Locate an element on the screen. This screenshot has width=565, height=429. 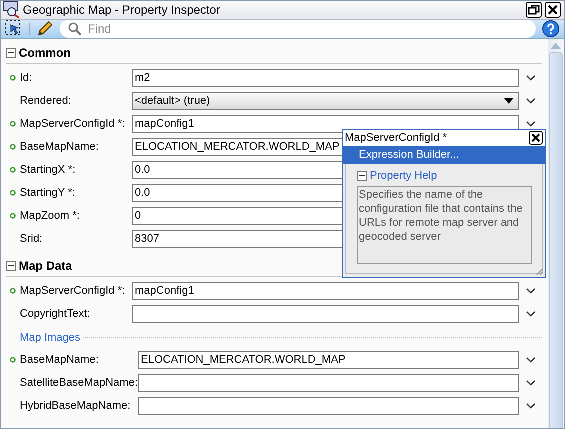
subsection-title: Map Images is located at coordinates (50, 338).